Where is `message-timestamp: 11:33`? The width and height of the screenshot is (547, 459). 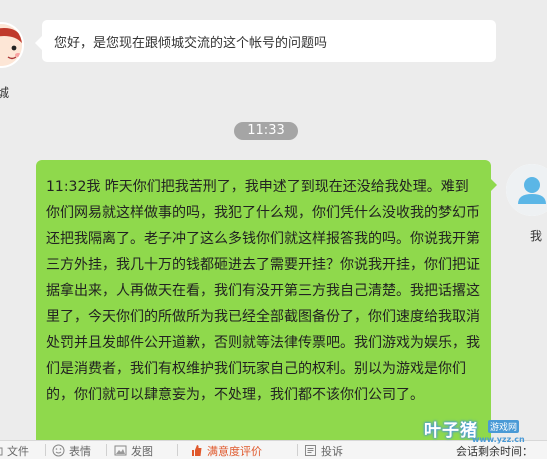
message-timestamp: 11:33 is located at coordinates (266, 131).